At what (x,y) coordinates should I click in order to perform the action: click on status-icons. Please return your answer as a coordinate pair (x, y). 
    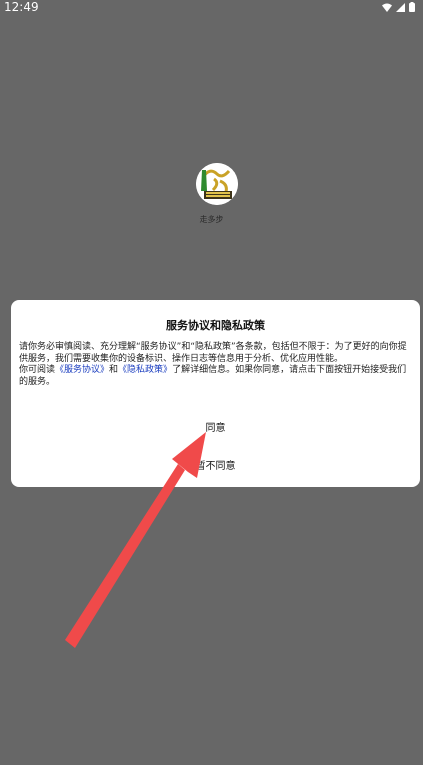
    Looking at the image, I should click on (398, 7).